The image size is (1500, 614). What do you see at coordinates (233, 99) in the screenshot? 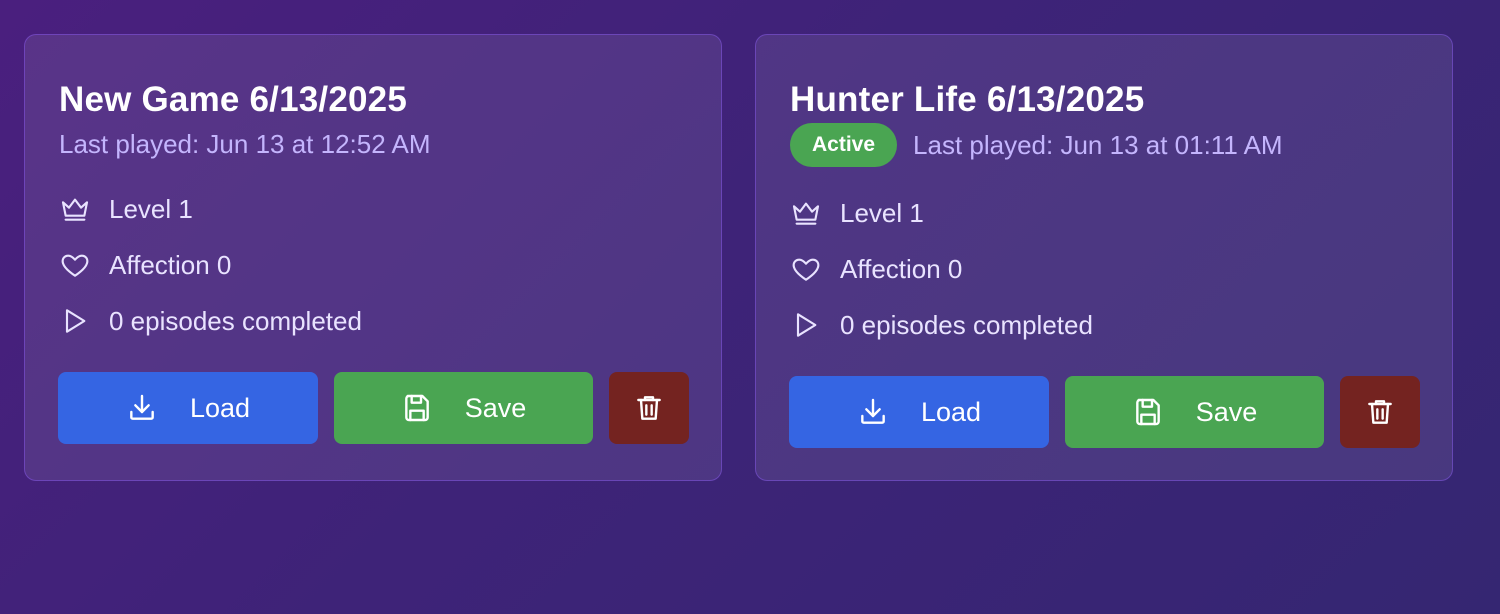
I see `card-title: New Game 6/13/2025` at bounding box center [233, 99].